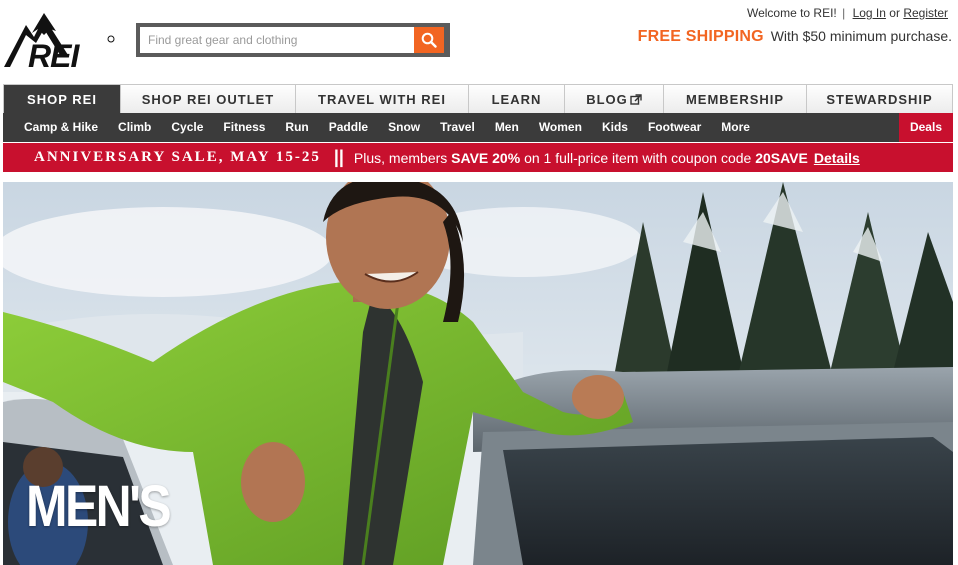  What do you see at coordinates (636, 99) in the screenshot?
I see `external-link-icon` at bounding box center [636, 99].